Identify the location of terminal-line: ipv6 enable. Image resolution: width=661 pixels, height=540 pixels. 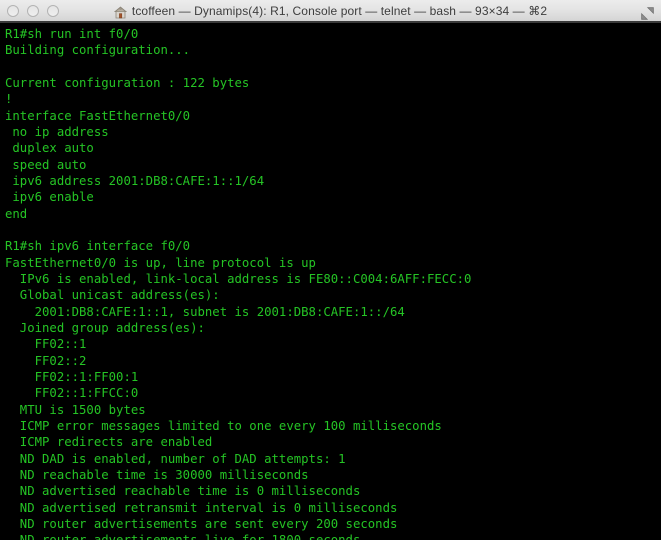
(49, 197).